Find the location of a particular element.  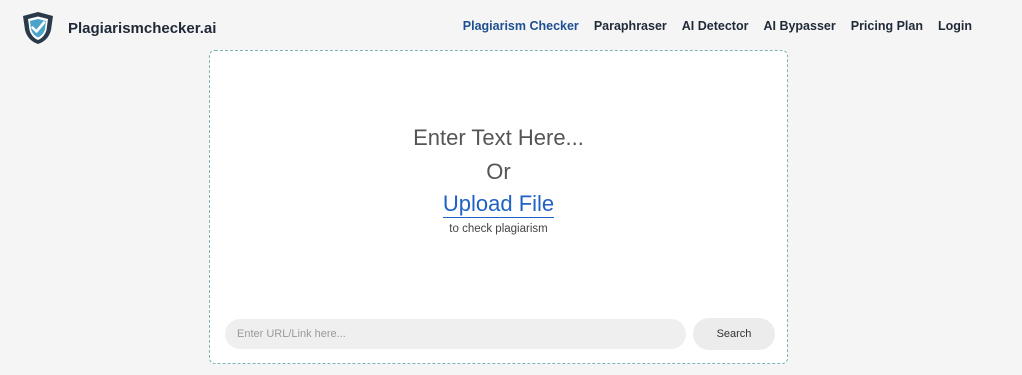

nav-pricing-plan: Pricing Plan is located at coordinates (887, 26).